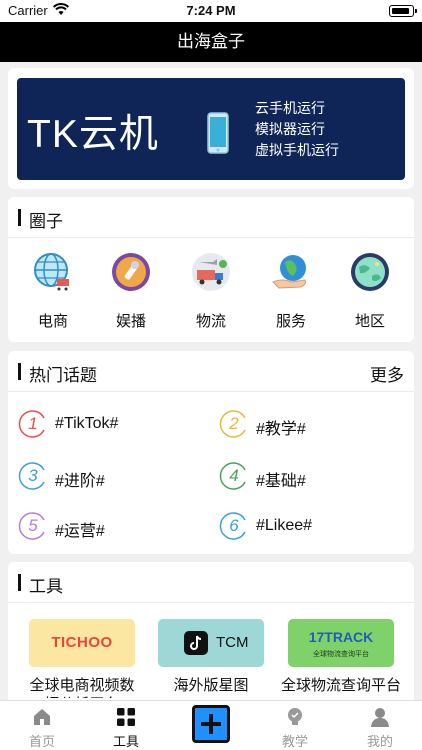 Image resolution: width=422 pixels, height=750 pixels. What do you see at coordinates (234, 475) in the screenshot?
I see `topic-number: 4` at bounding box center [234, 475].